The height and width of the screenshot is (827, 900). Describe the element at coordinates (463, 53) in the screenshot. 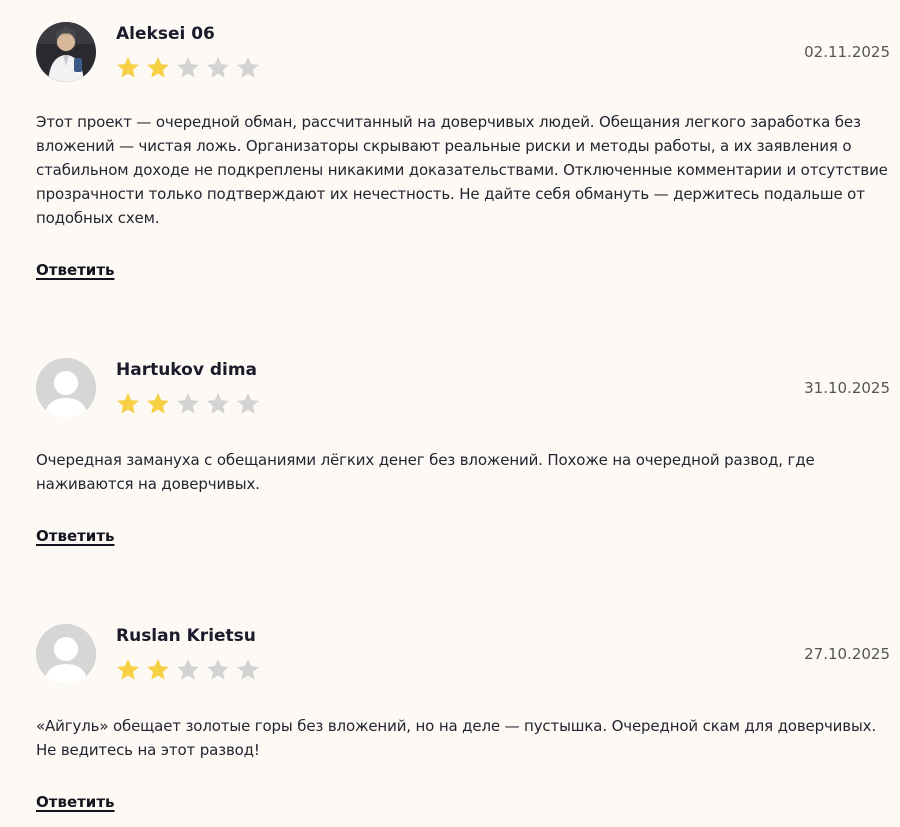

I see `review-header: Aleksei 06 02.11.2025` at that location.